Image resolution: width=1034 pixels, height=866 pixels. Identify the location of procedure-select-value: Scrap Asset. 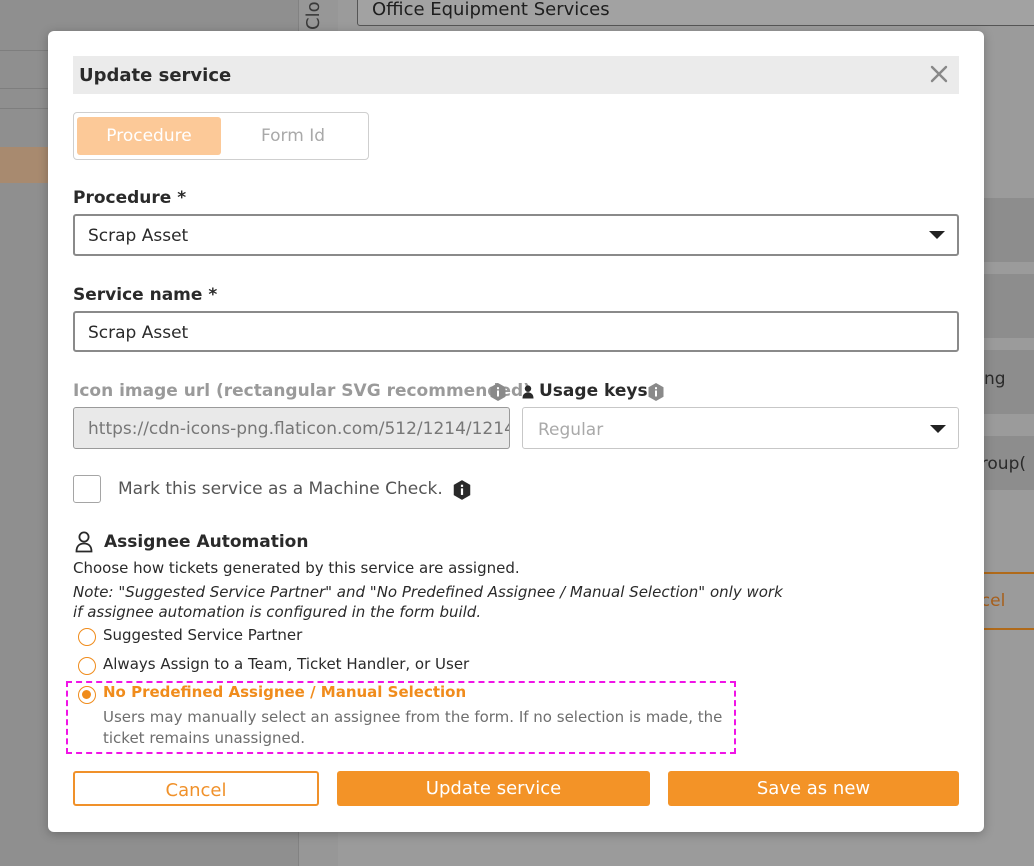
(138, 236).